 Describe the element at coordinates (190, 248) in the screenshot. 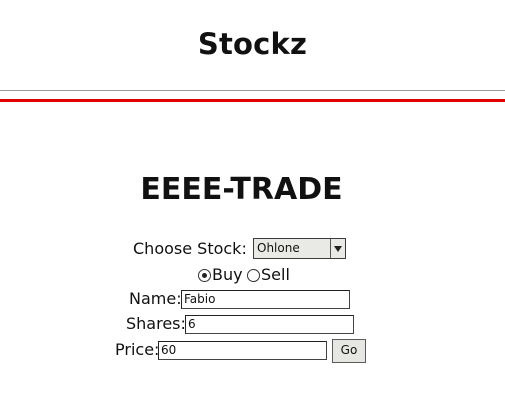

I see `choose-stock-label: Choose Stock:` at that location.